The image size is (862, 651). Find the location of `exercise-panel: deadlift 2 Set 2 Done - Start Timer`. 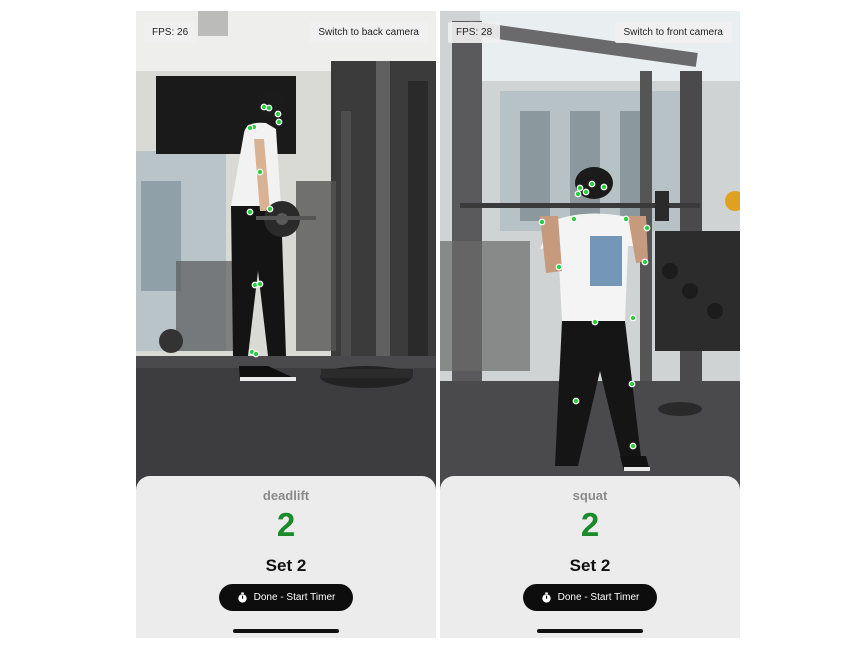

exercise-panel: deadlift 2 Set 2 Done - Start Timer is located at coordinates (286, 557).